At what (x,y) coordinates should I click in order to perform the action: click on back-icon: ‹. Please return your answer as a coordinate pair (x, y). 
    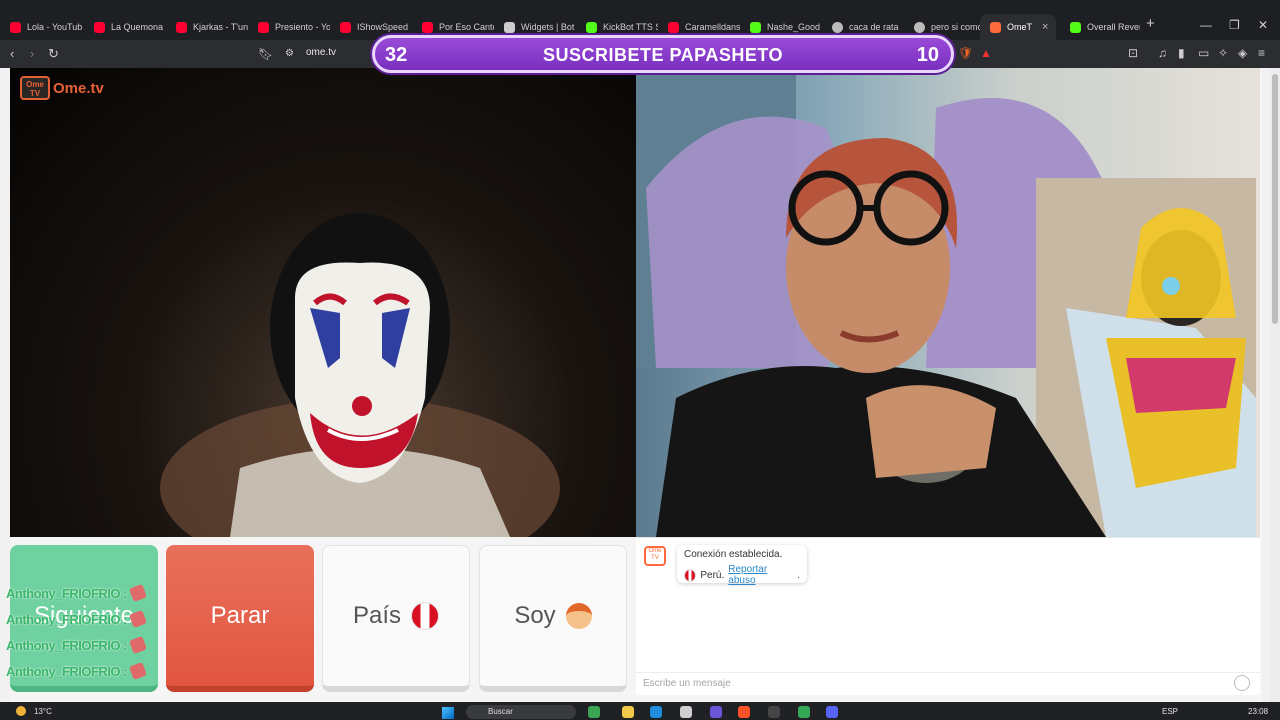
    Looking at the image, I should click on (12, 54).